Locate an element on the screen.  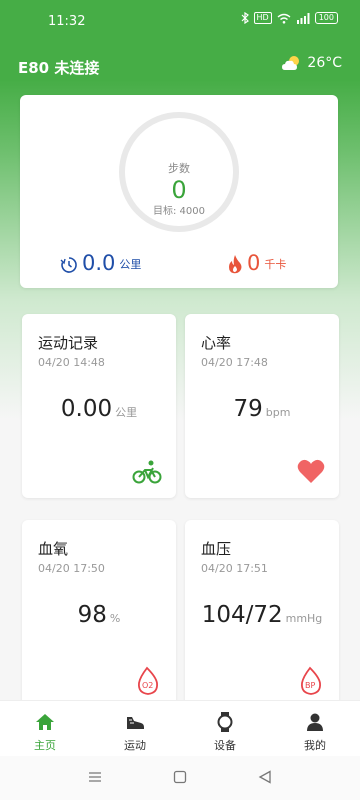
blood-oxygen-card: 血氧 04/20 17:50 98% O2 is located at coordinates (99, 615).